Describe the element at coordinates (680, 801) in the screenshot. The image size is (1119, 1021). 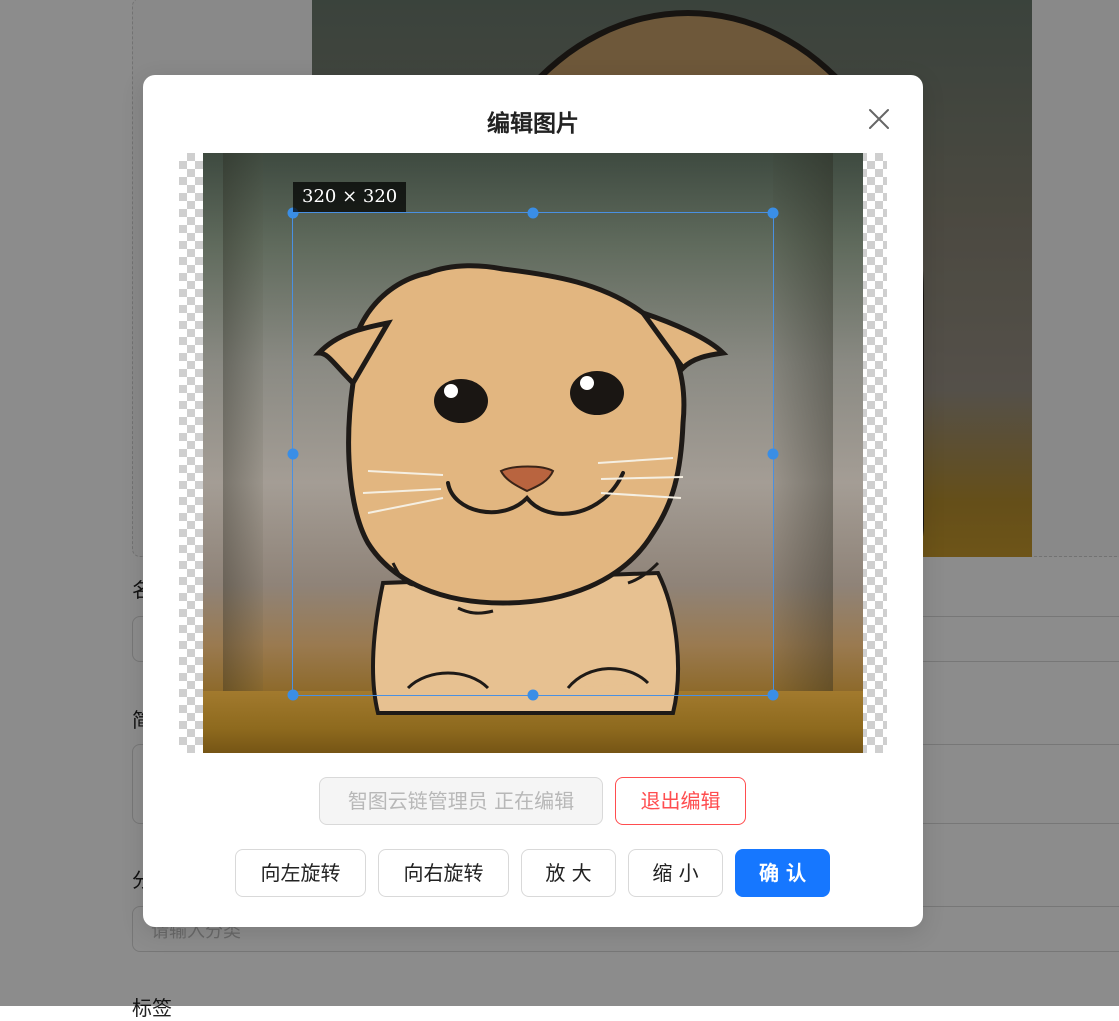
I see `exit-edit-button: 退出编辑` at that location.